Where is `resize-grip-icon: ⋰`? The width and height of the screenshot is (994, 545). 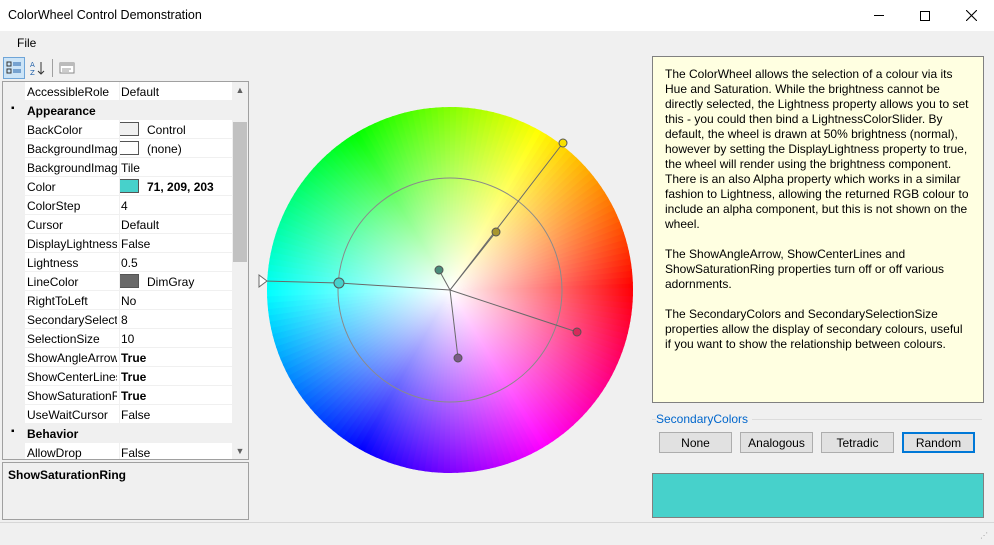 resize-grip-icon: ⋰ is located at coordinates (985, 536).